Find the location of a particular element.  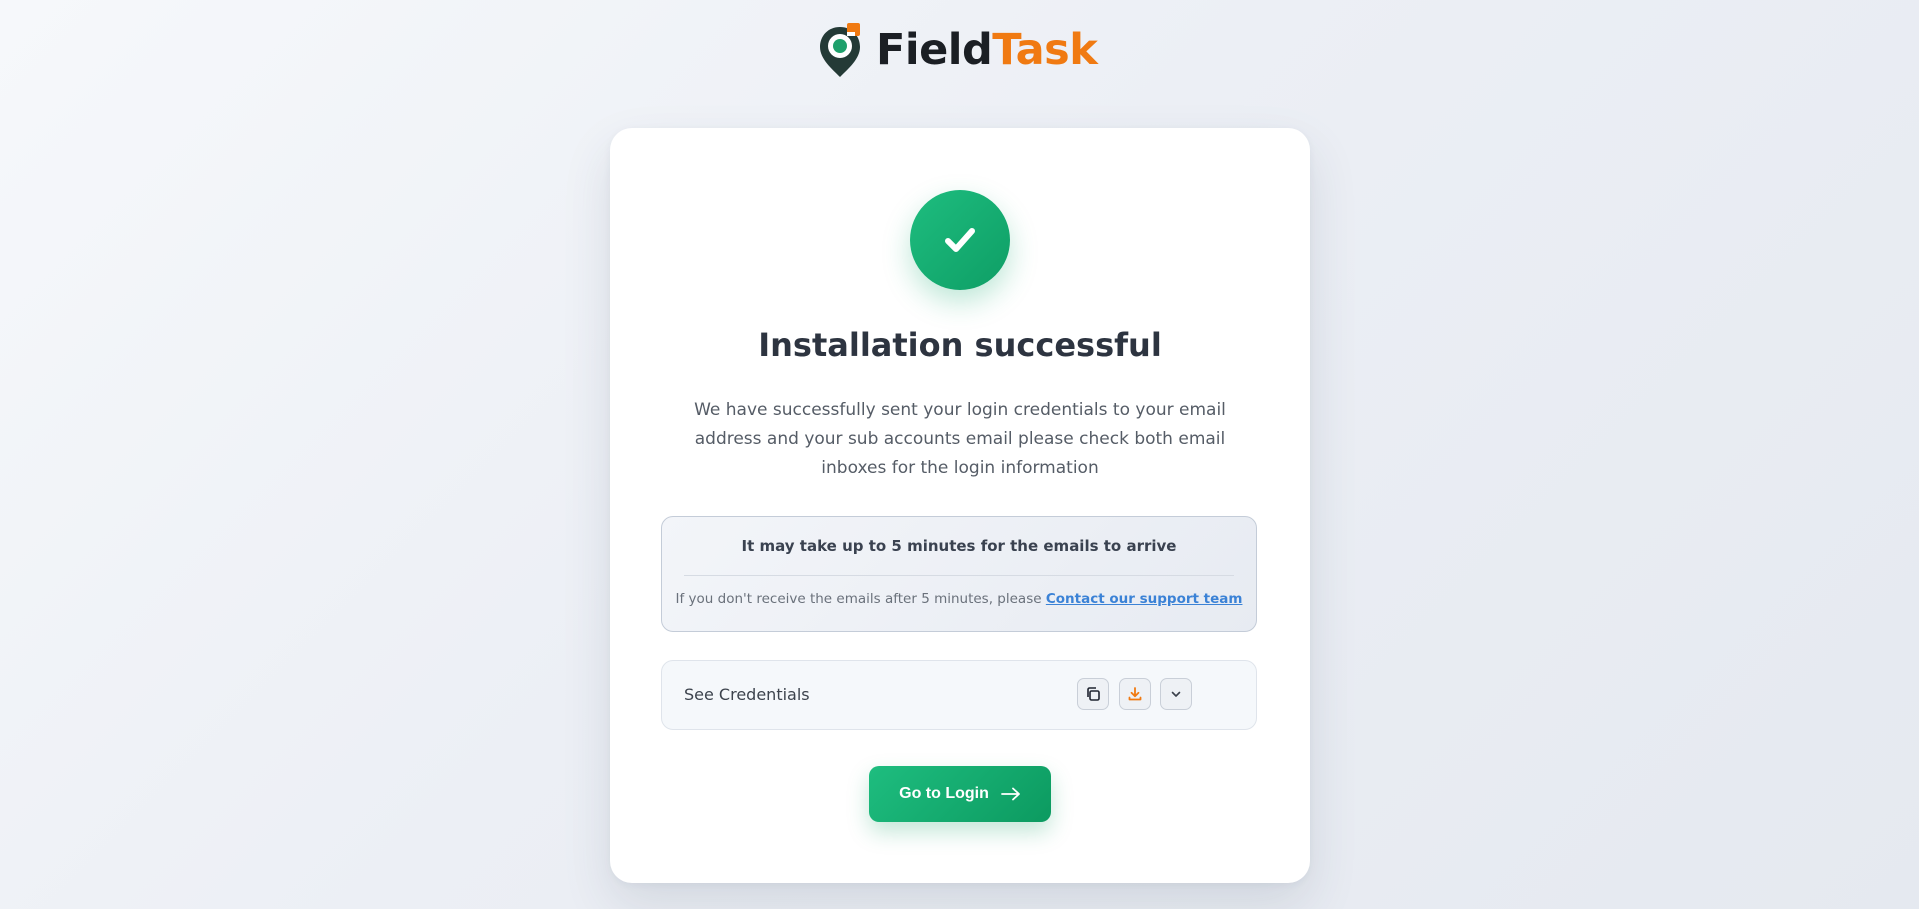

notice-divider is located at coordinates (959, 575).